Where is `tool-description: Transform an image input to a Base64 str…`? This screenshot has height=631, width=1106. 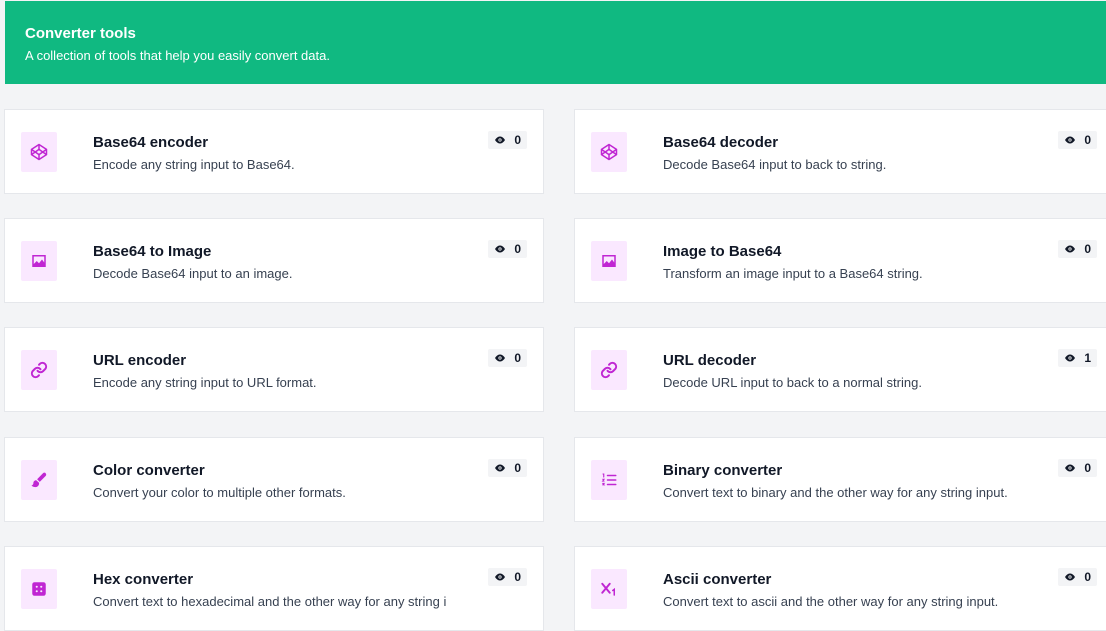 tool-description: Transform an image input to a Base64 str… is located at coordinates (793, 273).